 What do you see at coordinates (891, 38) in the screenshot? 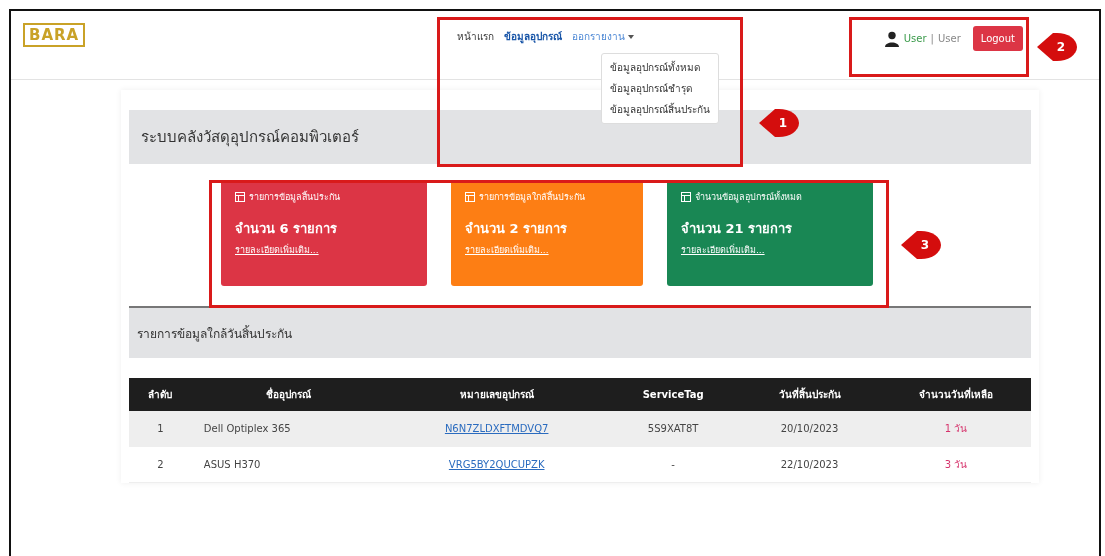
I see `user-icon` at bounding box center [891, 38].